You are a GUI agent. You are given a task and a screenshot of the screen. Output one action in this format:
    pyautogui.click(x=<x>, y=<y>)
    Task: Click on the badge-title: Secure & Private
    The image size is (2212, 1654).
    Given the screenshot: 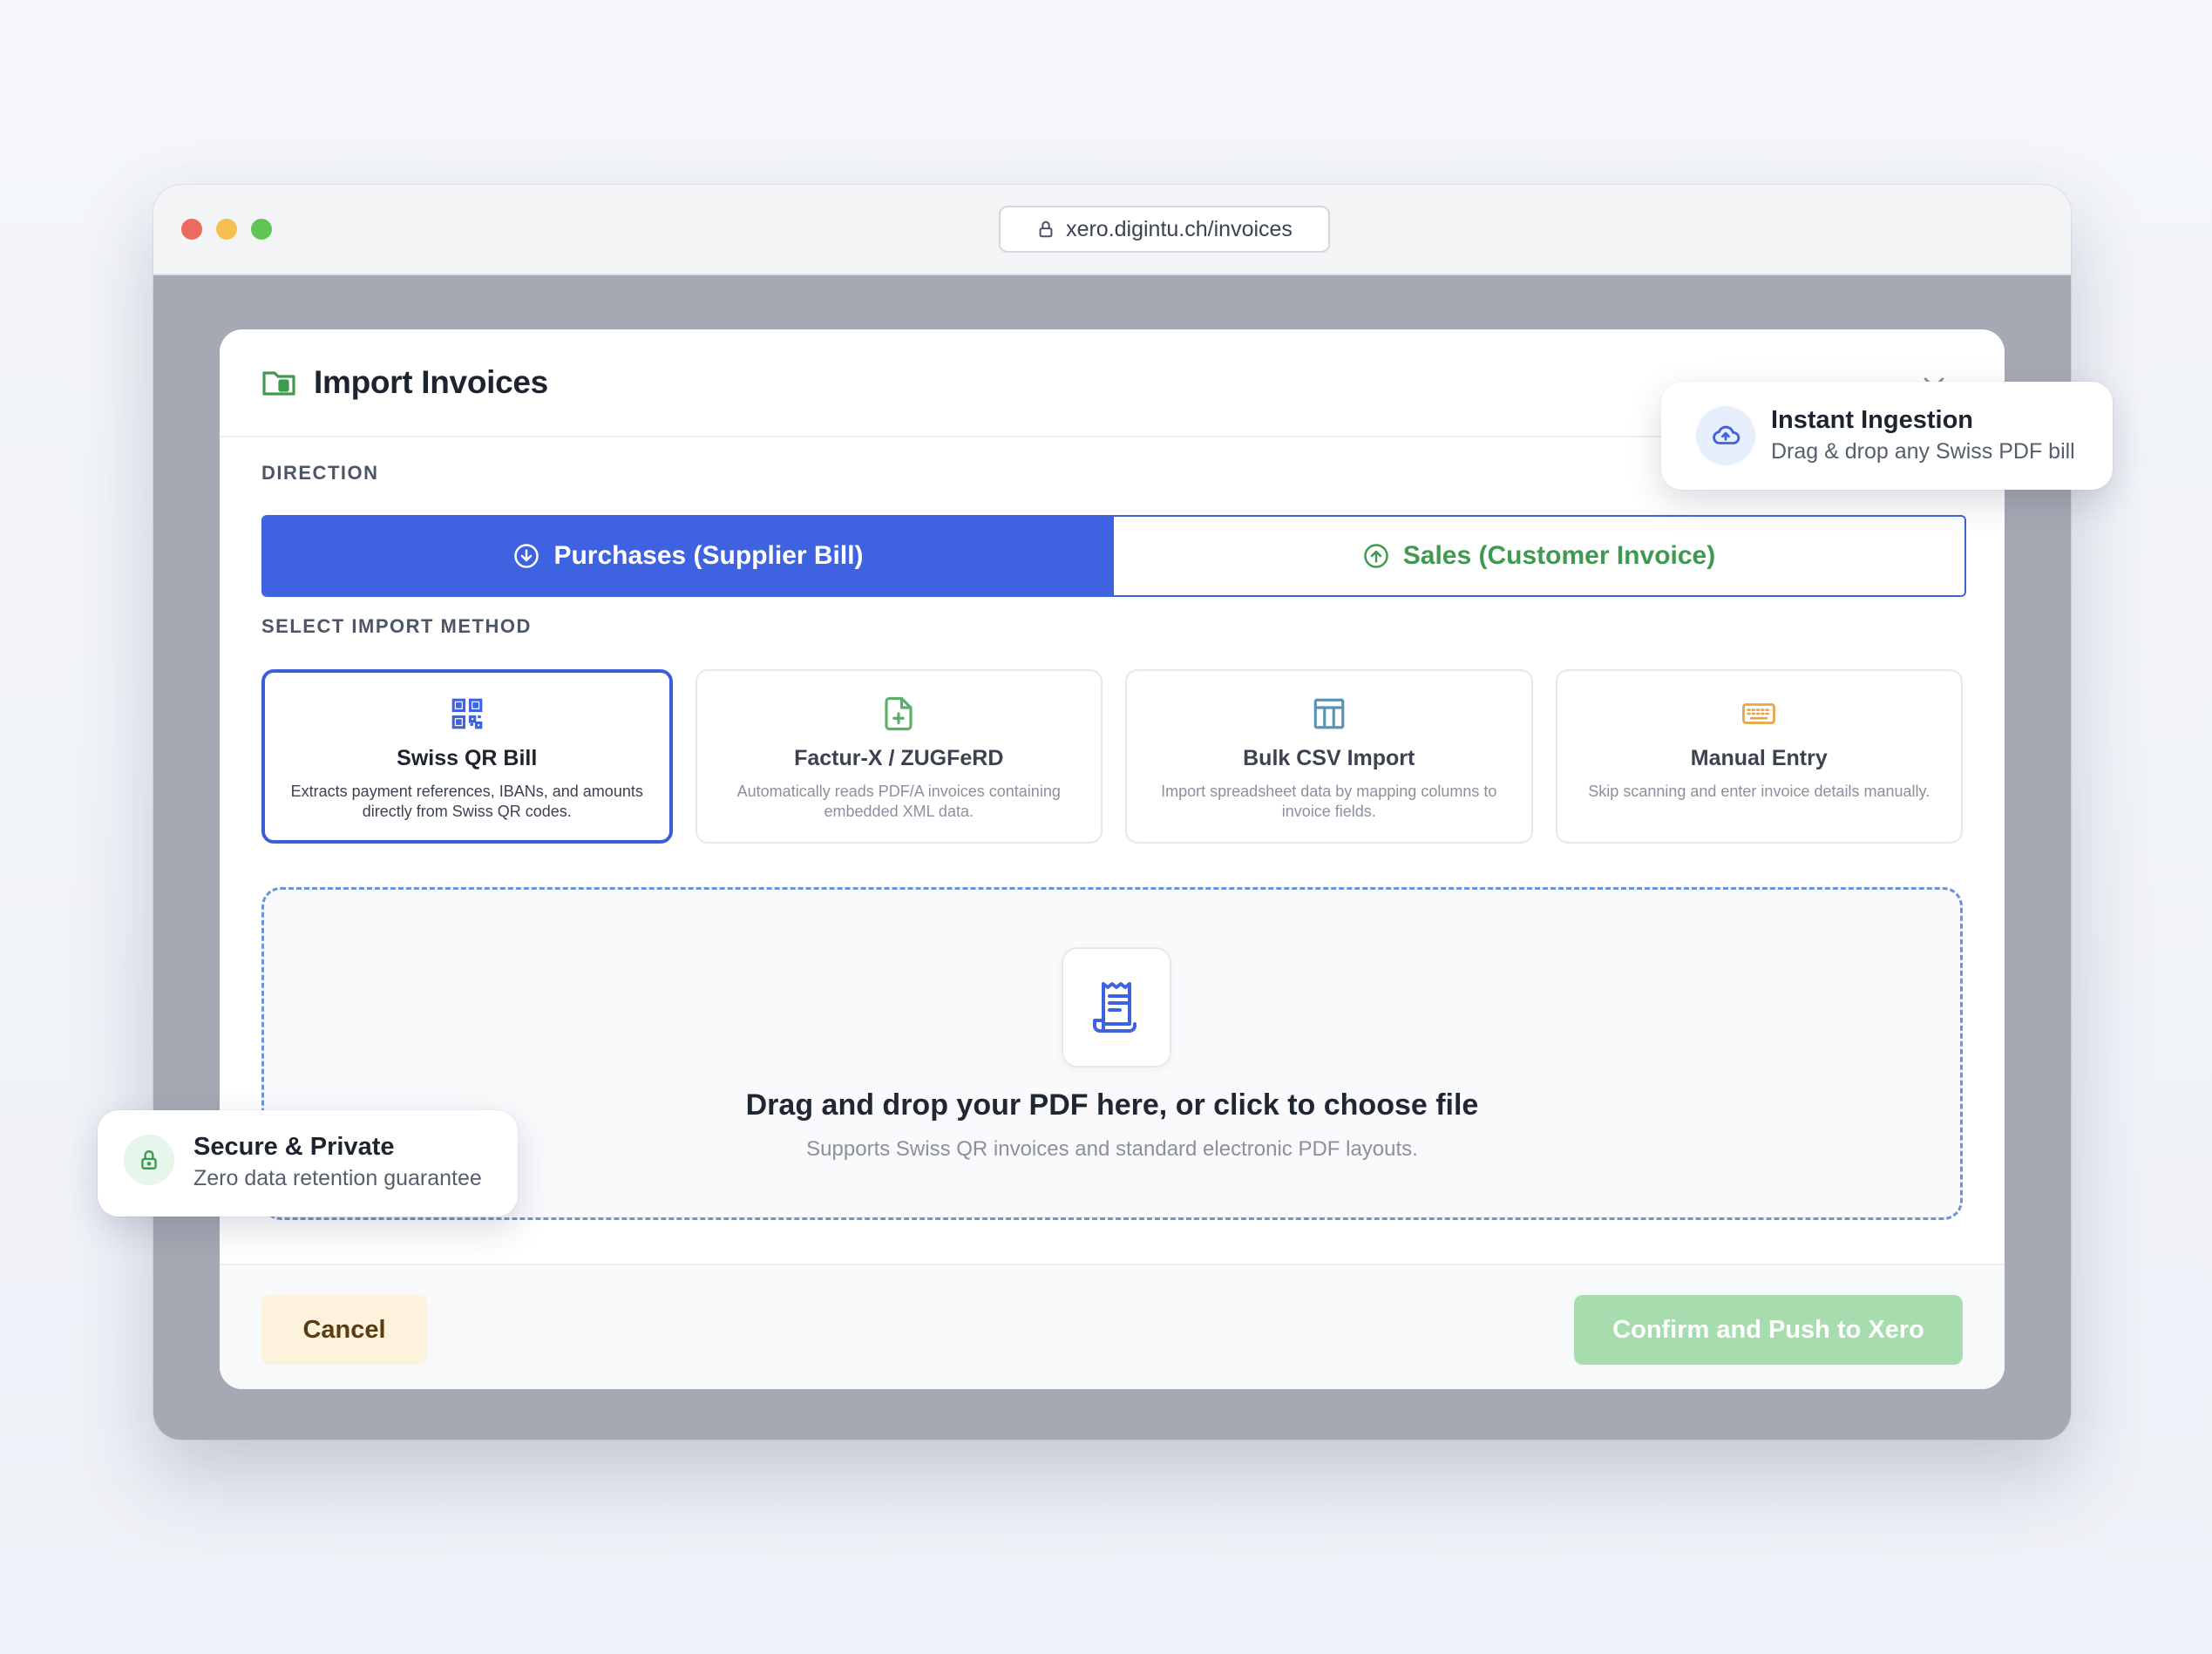 What is the action you would take?
    pyautogui.click(x=294, y=1147)
    